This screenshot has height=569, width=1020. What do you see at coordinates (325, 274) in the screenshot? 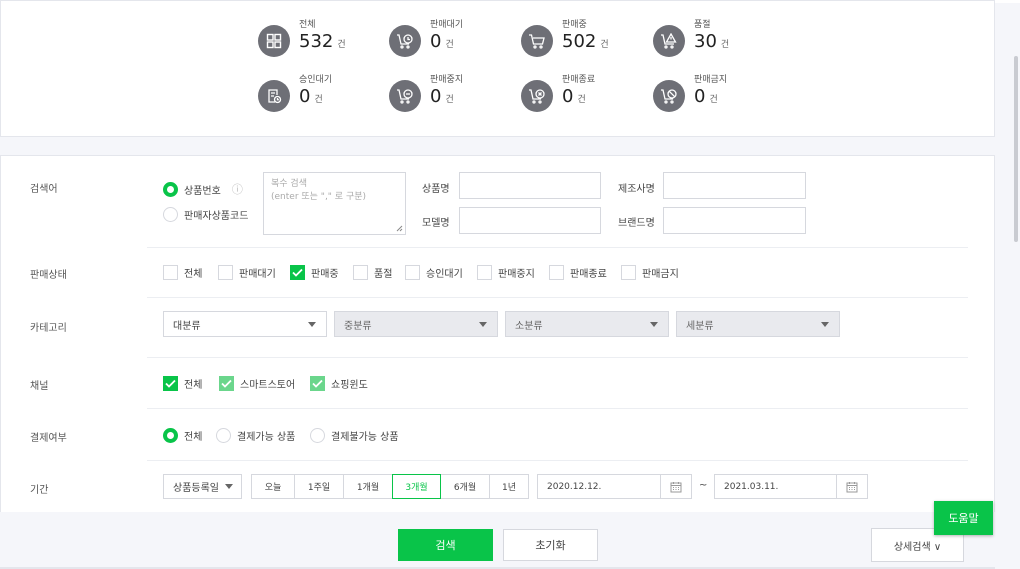
I see `checkbox-label: 판매중` at bounding box center [325, 274].